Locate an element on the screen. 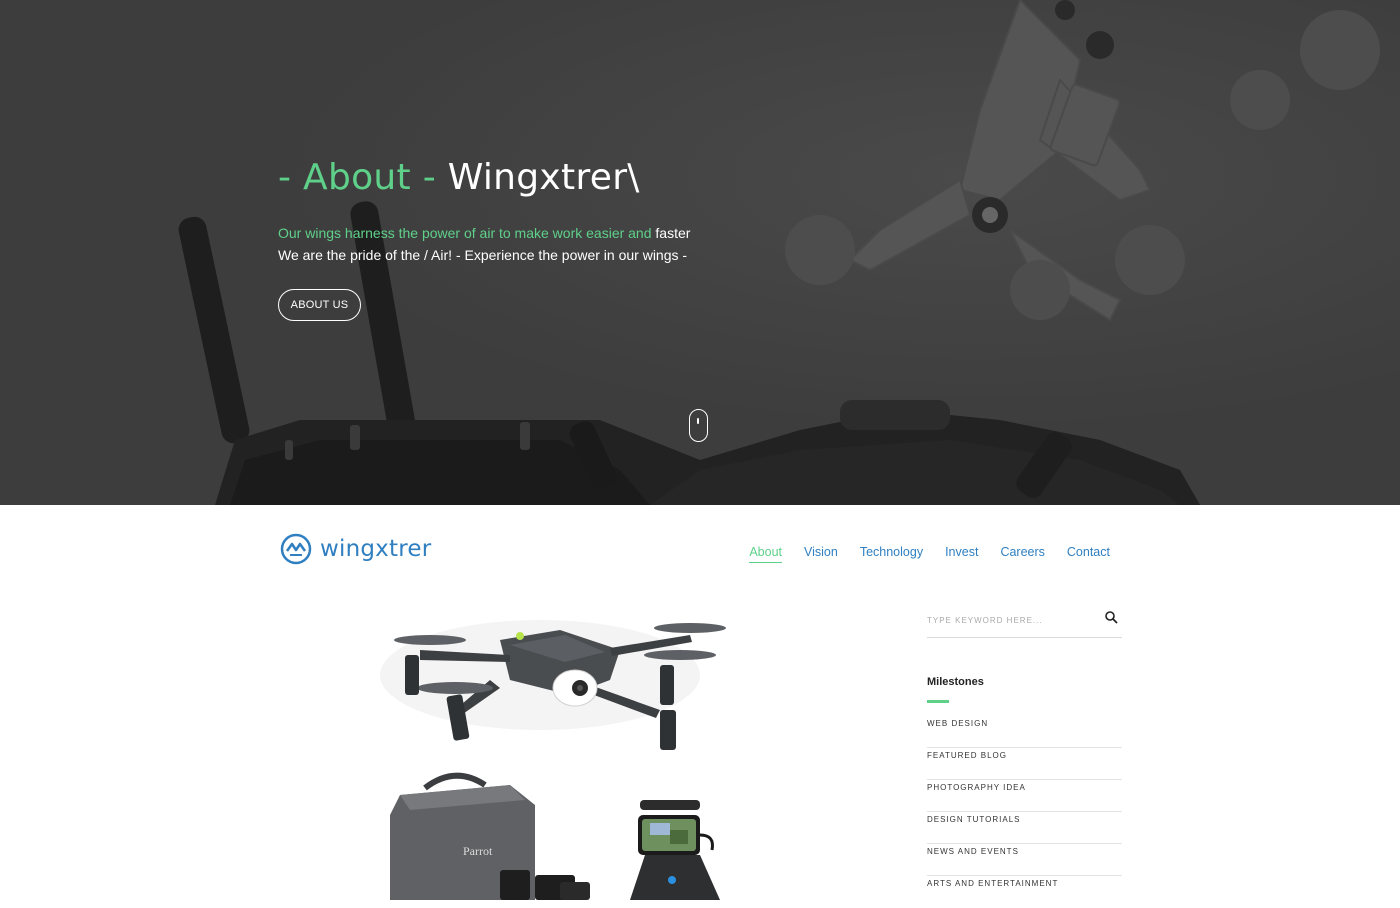  hero-title-prefix: - About - is located at coordinates (357, 177).